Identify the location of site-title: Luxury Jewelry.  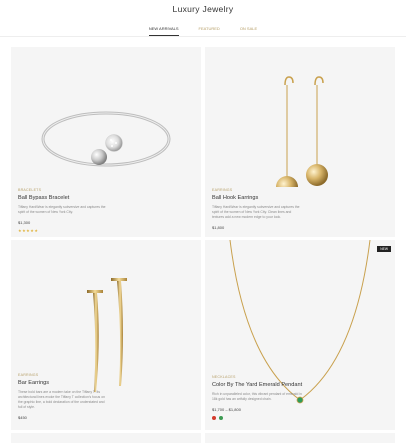
(203, 9).